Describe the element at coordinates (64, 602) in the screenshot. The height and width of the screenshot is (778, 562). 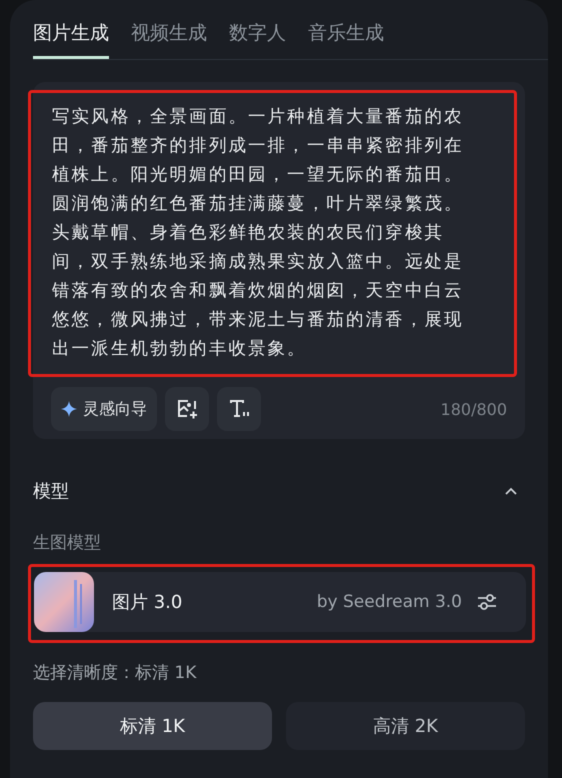
I see `model-thumbnail` at that location.